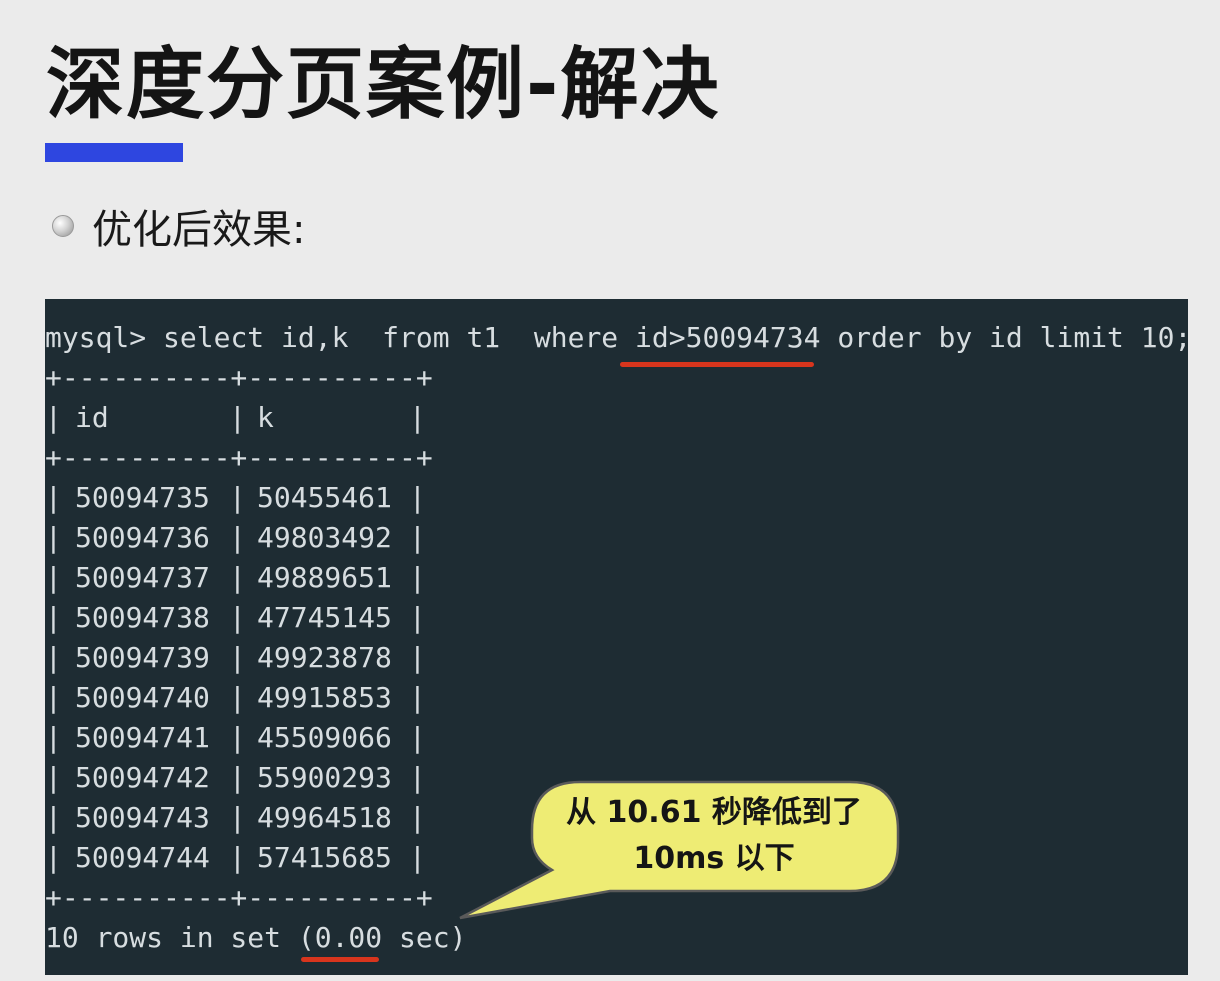 This screenshot has height=981, width=1220. What do you see at coordinates (92, 417) in the screenshot?
I see `table-header-id: id` at bounding box center [92, 417].